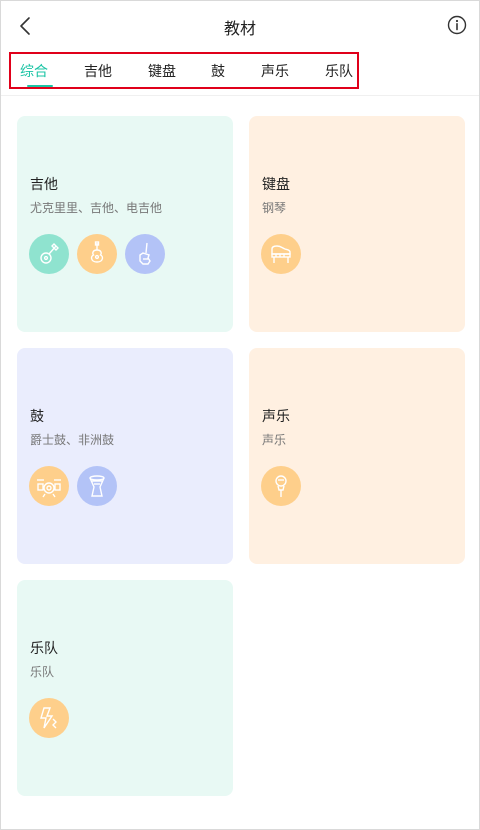  What do you see at coordinates (49, 486) in the screenshot?
I see `drum-kit-icon` at bounding box center [49, 486].